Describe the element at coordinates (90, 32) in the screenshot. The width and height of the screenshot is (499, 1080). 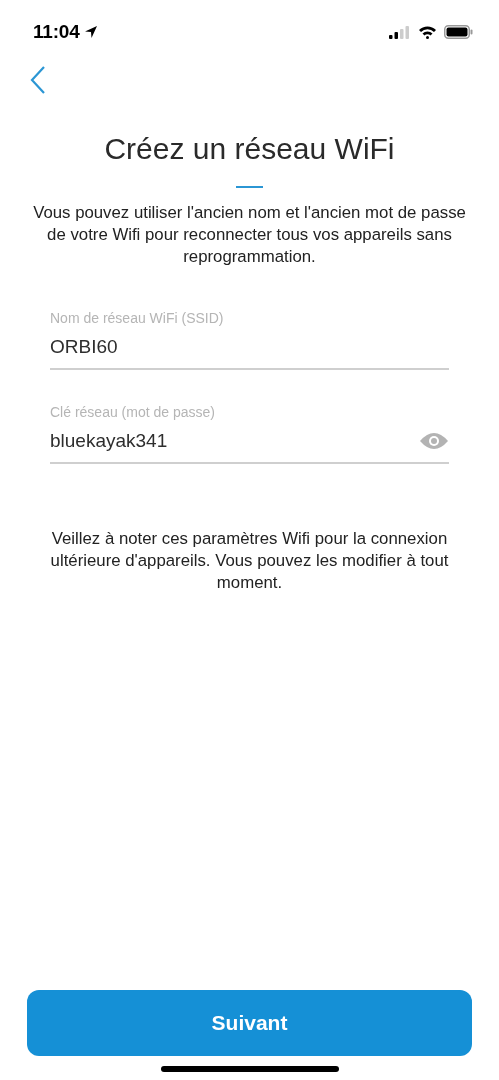
I see `location-arrow-icon` at that location.